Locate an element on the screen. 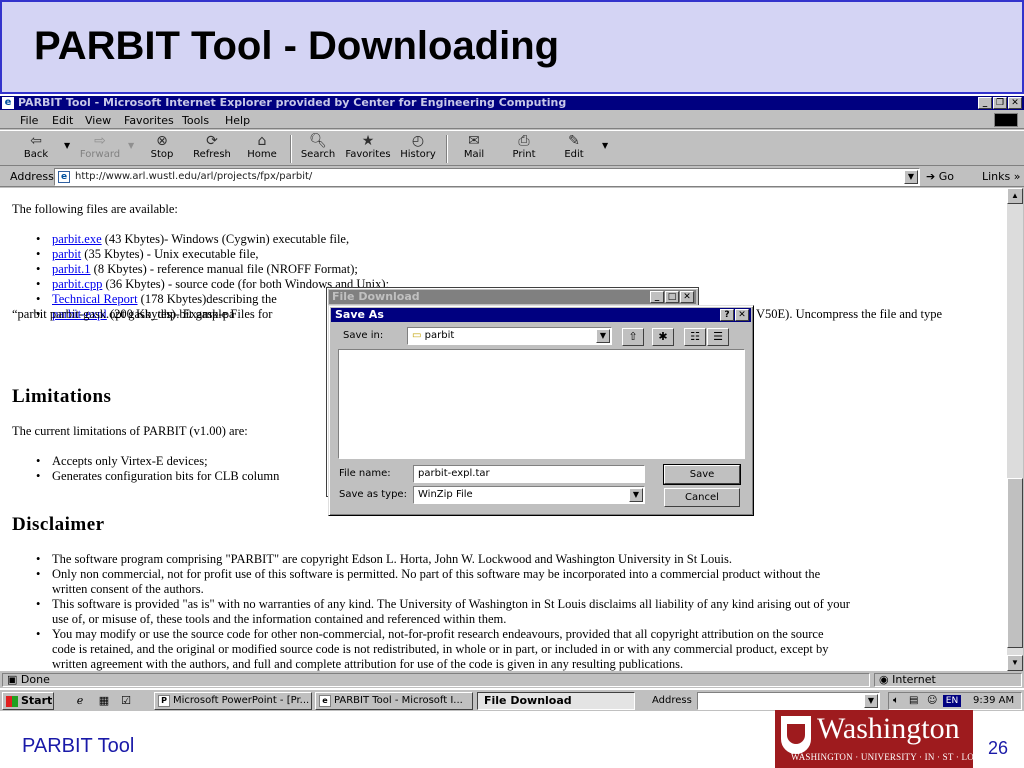  clock: 9:39 AM is located at coordinates (994, 700).